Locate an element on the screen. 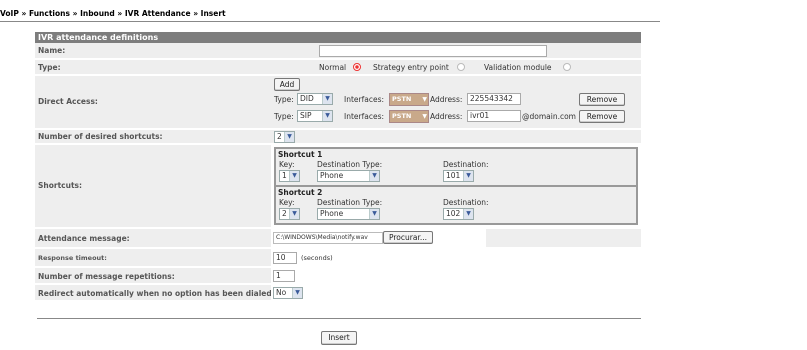  da2-type-value: SIP is located at coordinates (306, 115).